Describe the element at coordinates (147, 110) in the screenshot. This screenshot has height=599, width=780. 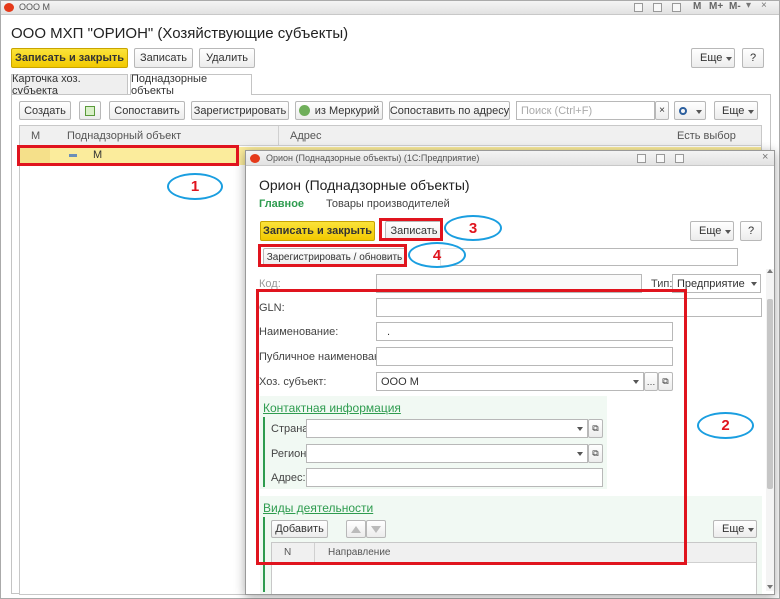
I see `match-button: Сопоставить` at that location.